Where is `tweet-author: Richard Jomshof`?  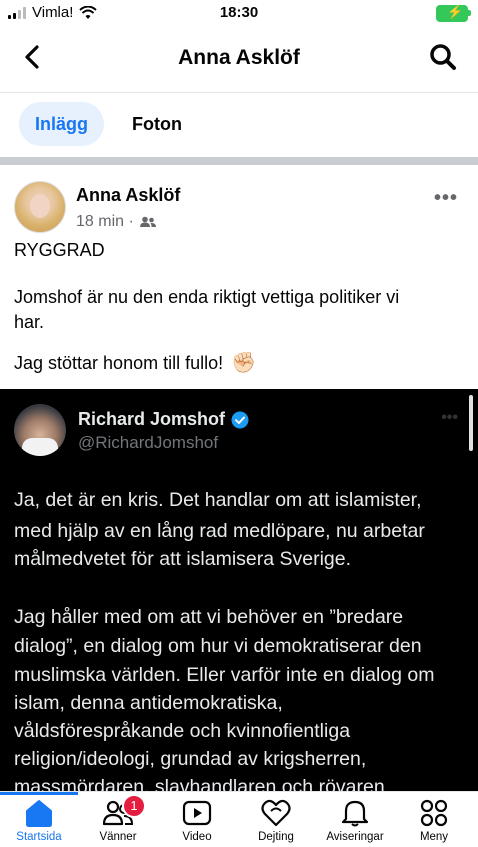 tweet-author: Richard Jomshof is located at coordinates (163, 419).